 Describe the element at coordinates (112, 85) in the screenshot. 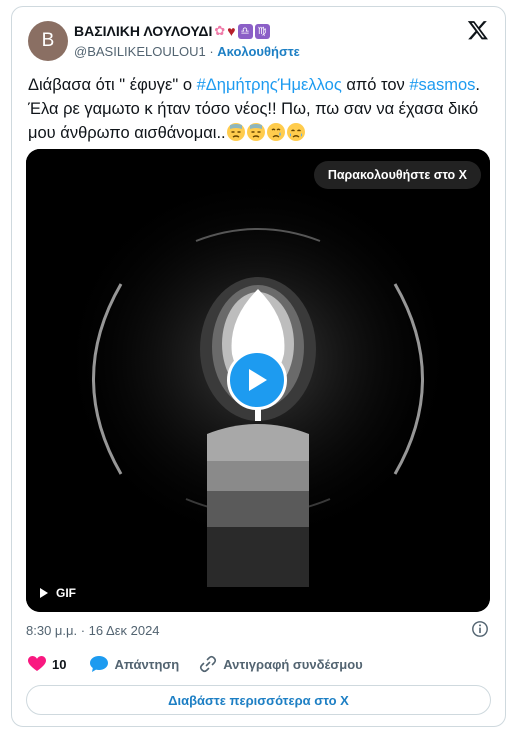

I see `tweet-text-part1: Διάβασα ότι " έφυγε" ο` at that location.